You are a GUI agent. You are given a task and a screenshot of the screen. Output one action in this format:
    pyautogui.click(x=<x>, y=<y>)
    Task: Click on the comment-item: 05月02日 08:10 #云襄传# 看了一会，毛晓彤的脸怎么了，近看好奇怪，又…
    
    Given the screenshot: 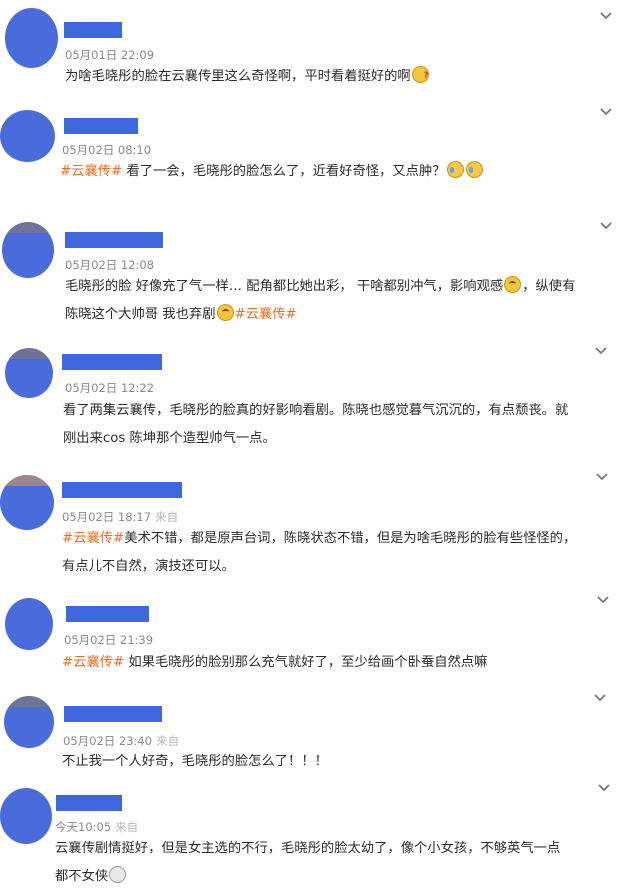 What is the action you would take?
    pyautogui.click(x=310, y=155)
    